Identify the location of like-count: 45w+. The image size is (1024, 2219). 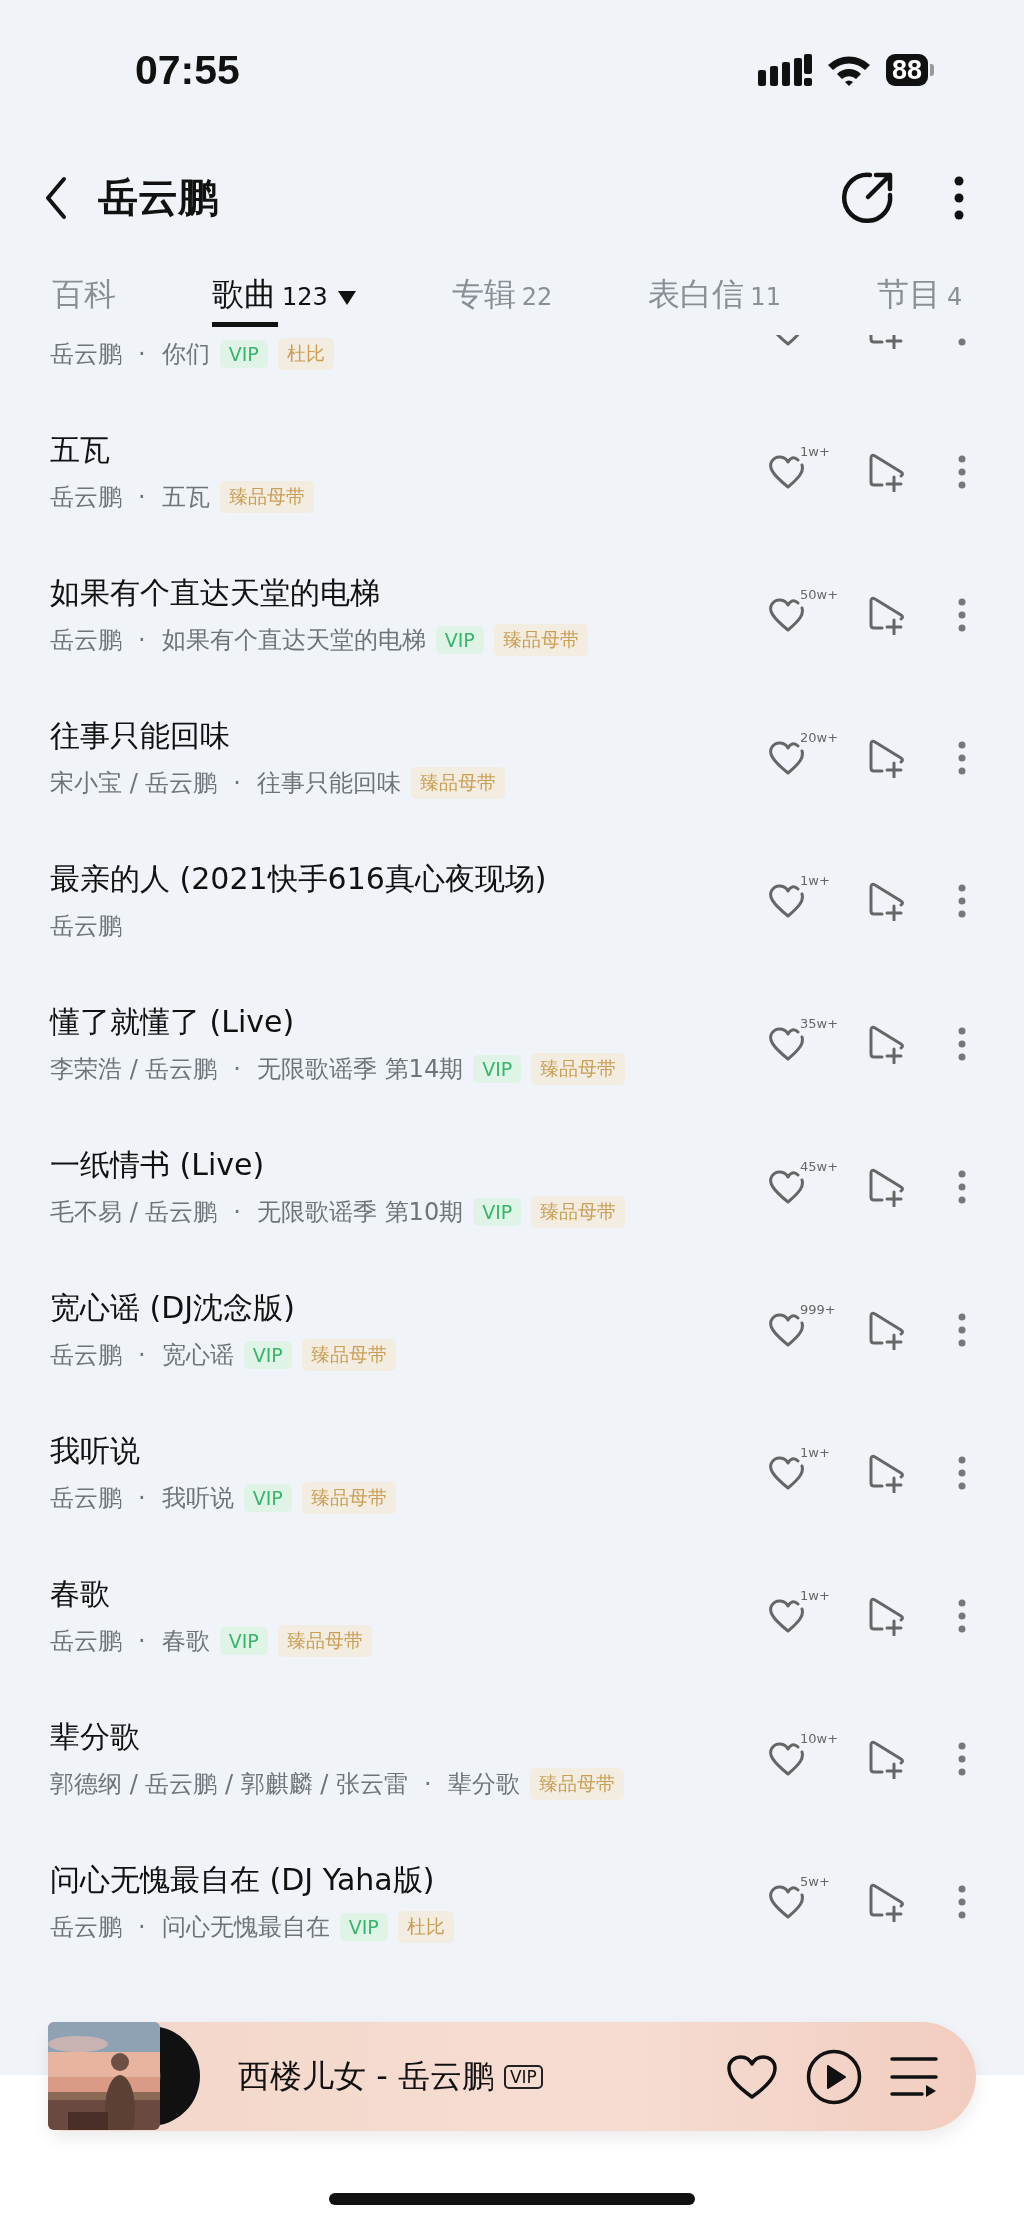
(819, 1166).